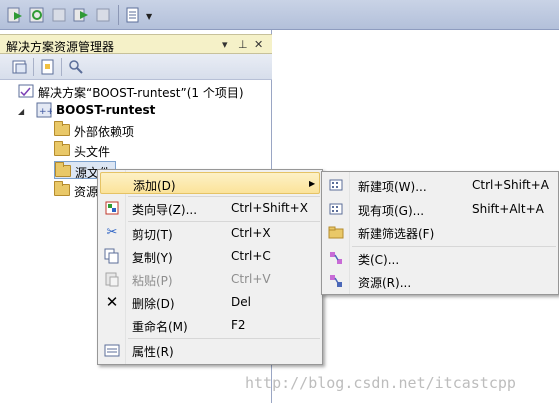 The width and height of the screenshot is (559, 403). What do you see at coordinates (112, 279) in the screenshot?
I see `paste-icon` at bounding box center [112, 279].